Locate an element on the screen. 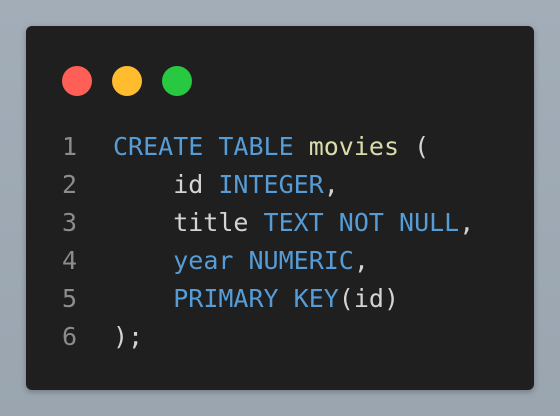  code-token: (id) is located at coordinates (369, 298).